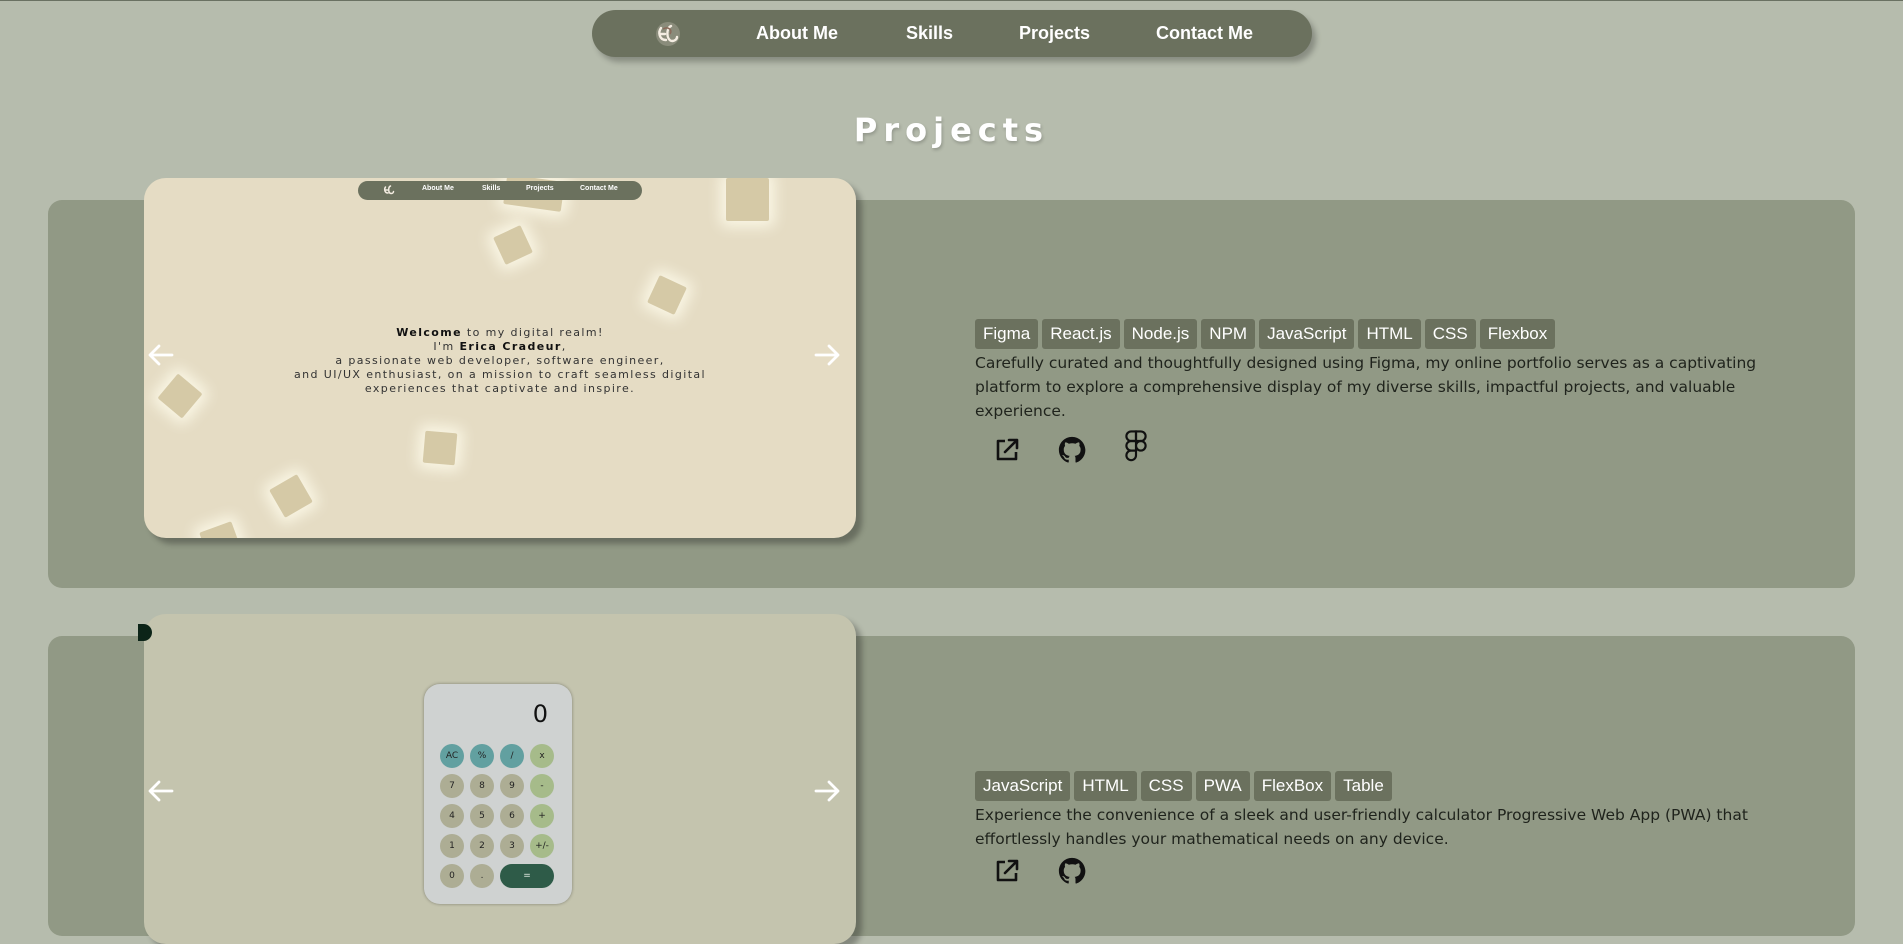 Image resolution: width=1903 pixels, height=944 pixels. I want to click on calculator-button: /, so click(512, 756).